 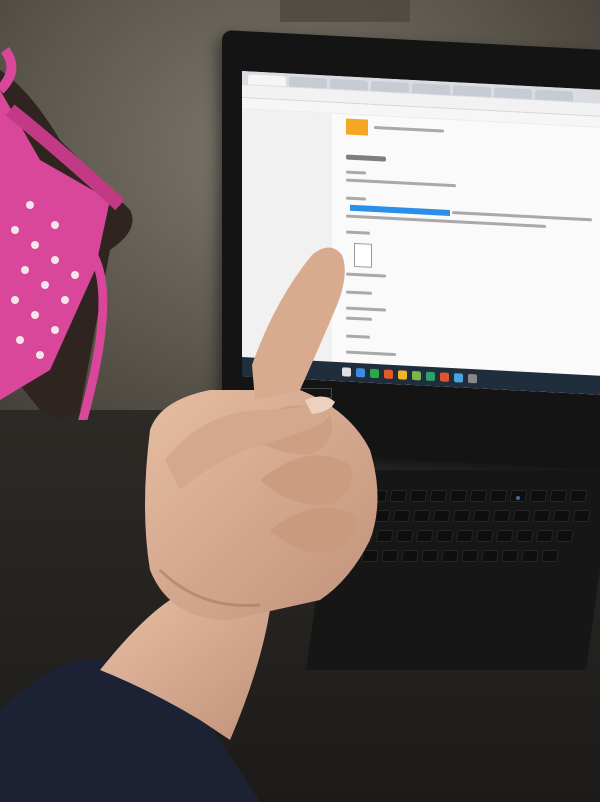 I want to click on page-thumbnail, so click(x=357, y=127).